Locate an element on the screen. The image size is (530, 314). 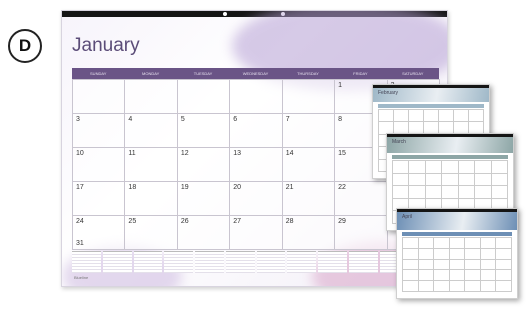
watercolor-header is located at coordinates (457, 221).